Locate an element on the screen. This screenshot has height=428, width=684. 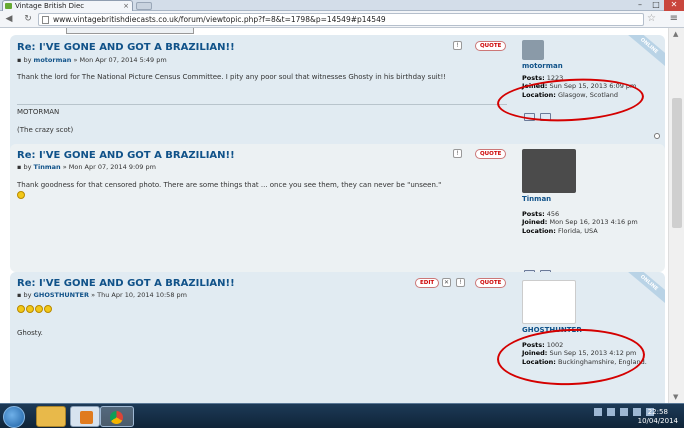
browser-tab-bar: Vintage British Diec × – □ ✕ is located at coordinates (342, 5).